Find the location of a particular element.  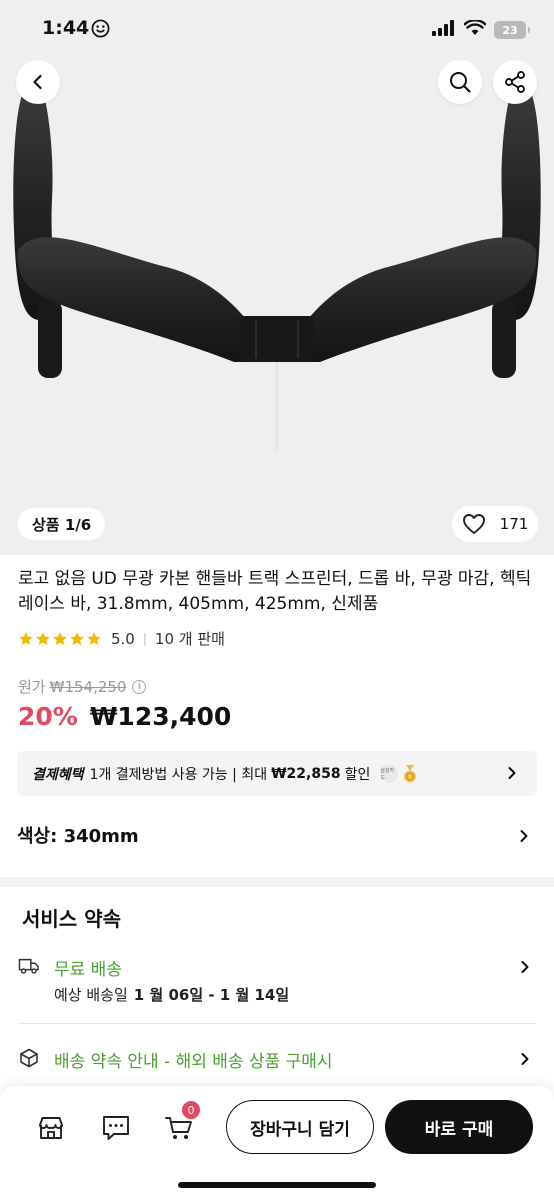

back-button is located at coordinates (38, 82).